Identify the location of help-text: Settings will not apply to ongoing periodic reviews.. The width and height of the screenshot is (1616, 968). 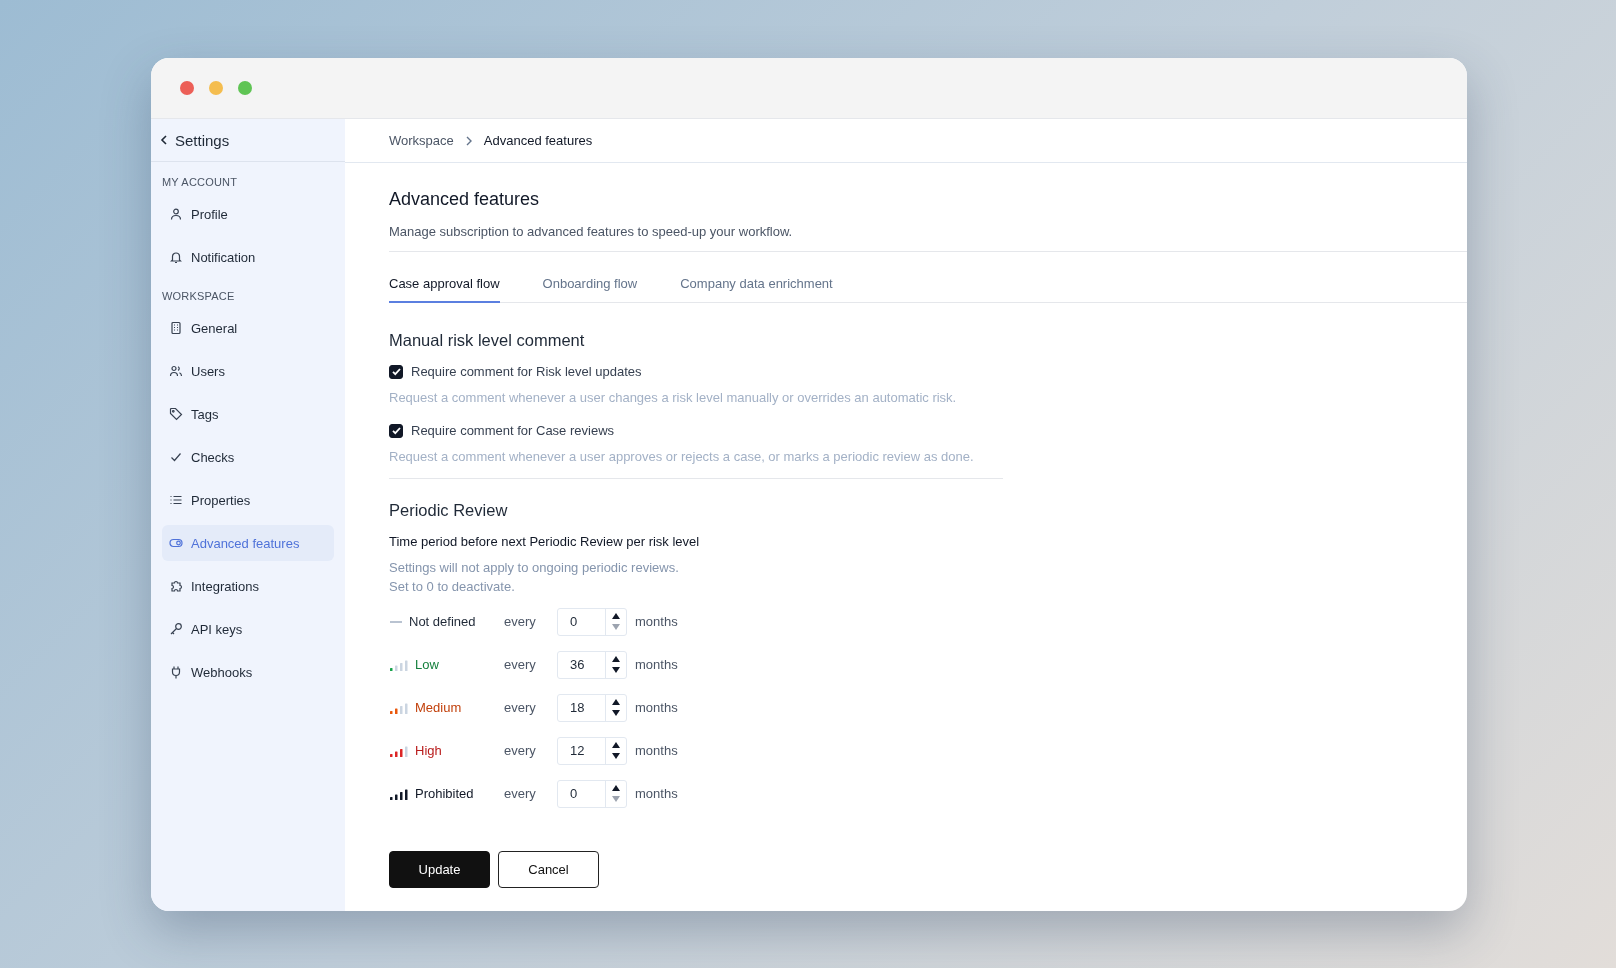
(534, 568).